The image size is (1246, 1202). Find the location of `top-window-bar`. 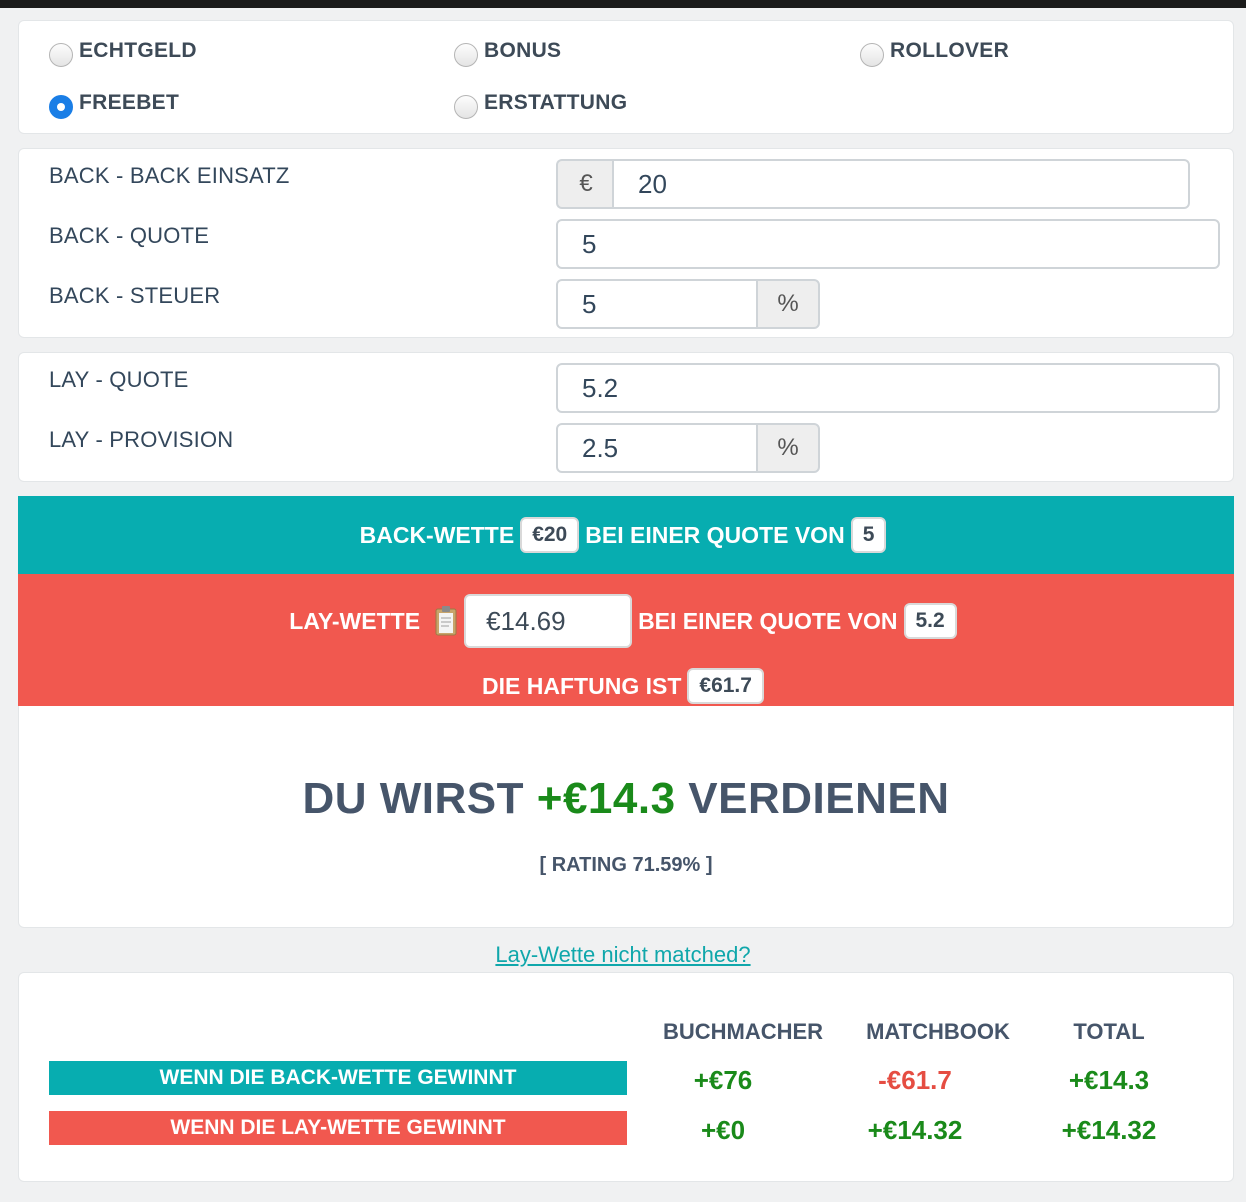

top-window-bar is located at coordinates (623, 4).